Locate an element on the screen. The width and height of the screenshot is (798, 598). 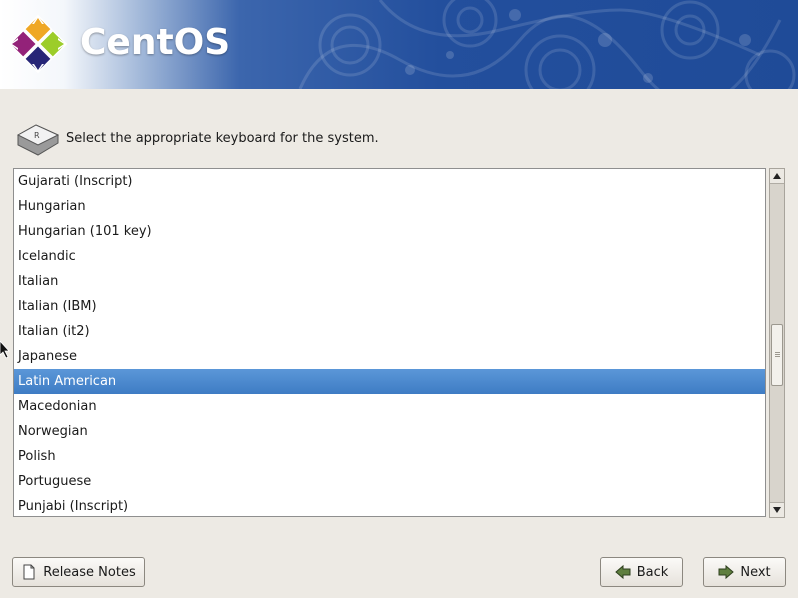
next-label: Next is located at coordinates (755, 572).